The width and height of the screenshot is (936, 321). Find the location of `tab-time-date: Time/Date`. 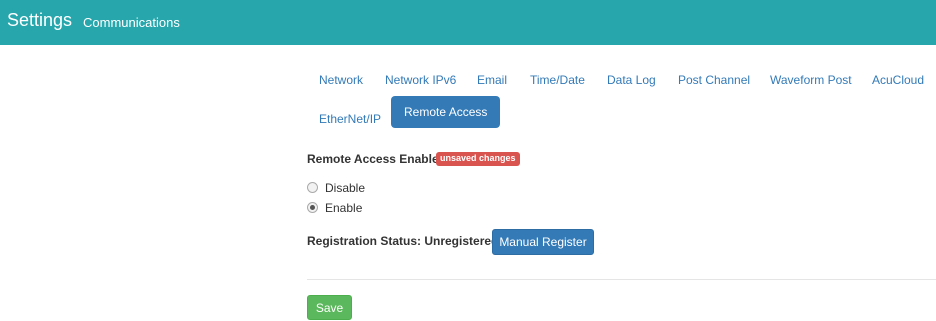

tab-time-date: Time/Date is located at coordinates (557, 80).